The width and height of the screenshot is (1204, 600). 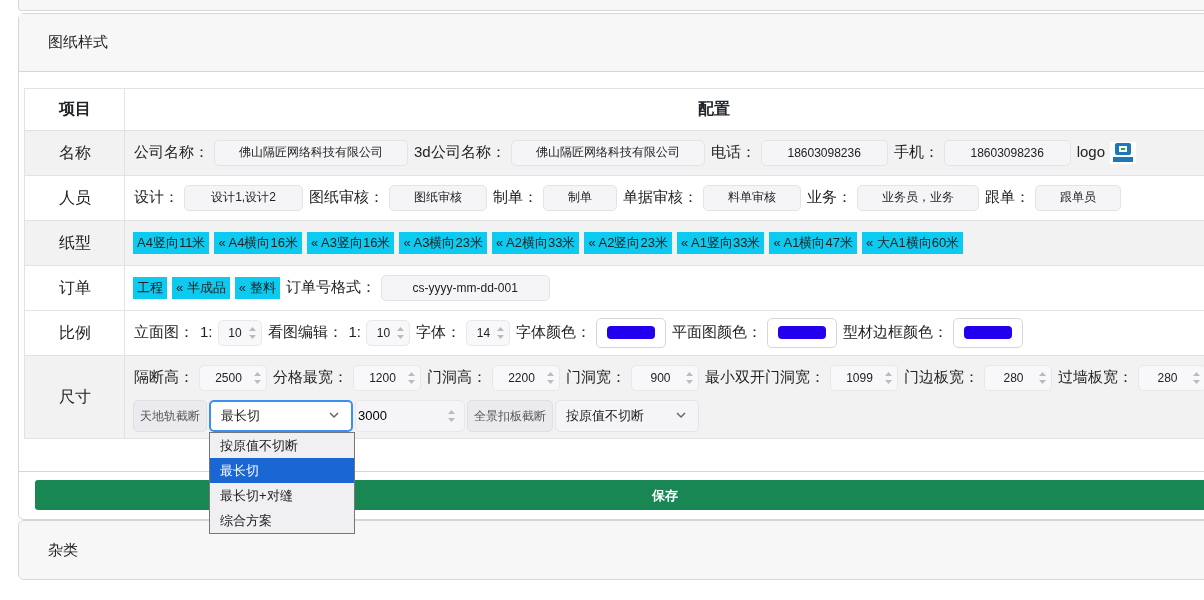 I want to click on field-label: 跟单：, so click(x=1007, y=197).